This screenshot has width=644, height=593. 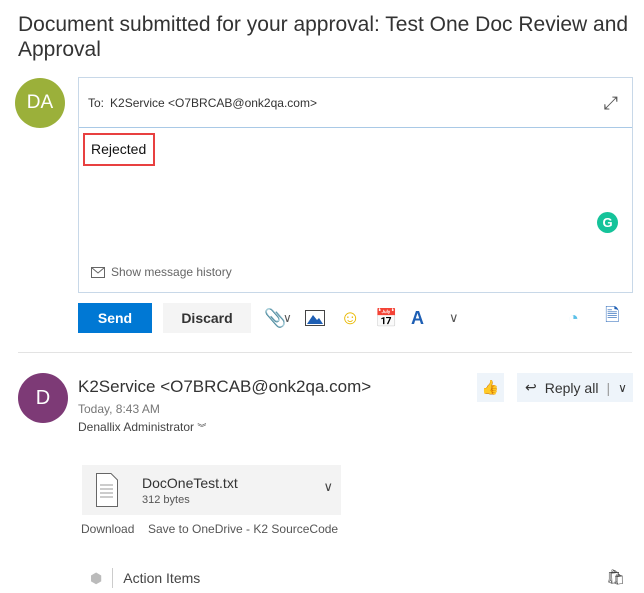 What do you see at coordinates (454, 318) in the screenshot?
I see `more-options-chevron-icon: ∨` at bounding box center [454, 318].